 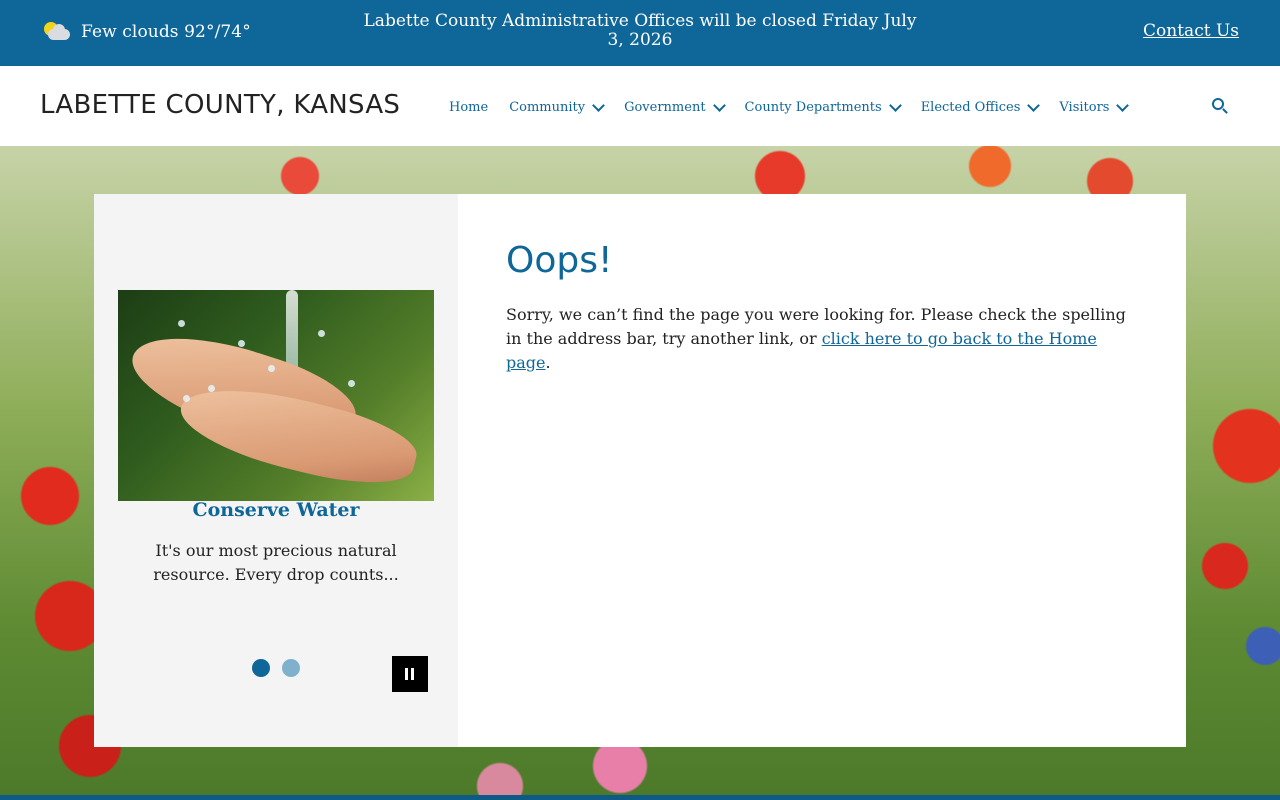 I want to click on pause-button, so click(x=410, y=674).